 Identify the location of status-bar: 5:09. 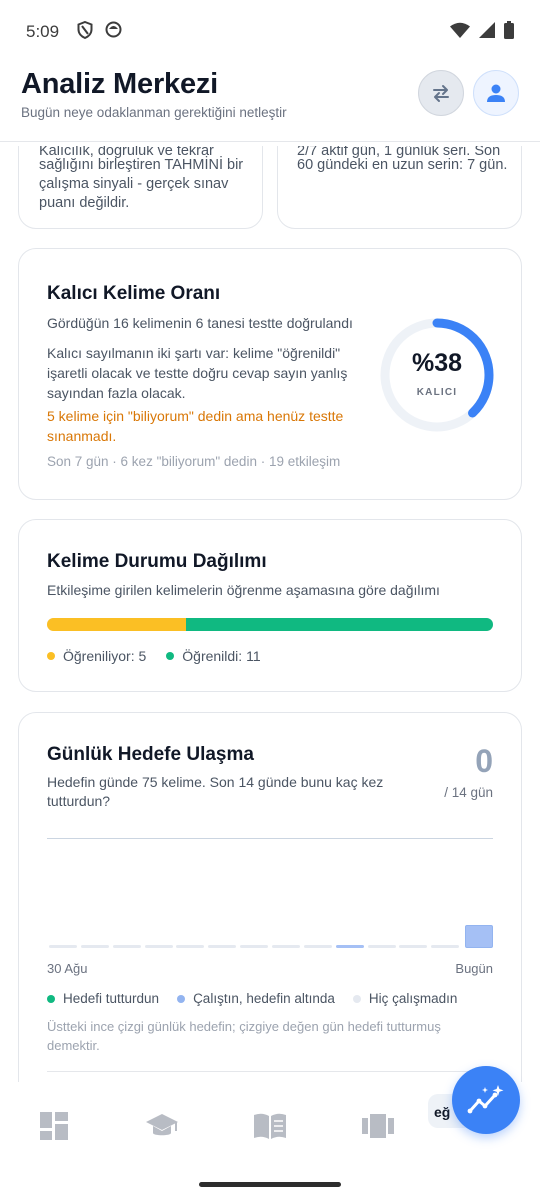
(270, 32).